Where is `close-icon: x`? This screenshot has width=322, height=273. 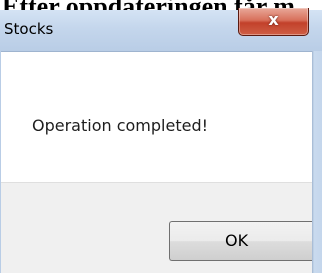 close-icon: x is located at coordinates (273, 19).